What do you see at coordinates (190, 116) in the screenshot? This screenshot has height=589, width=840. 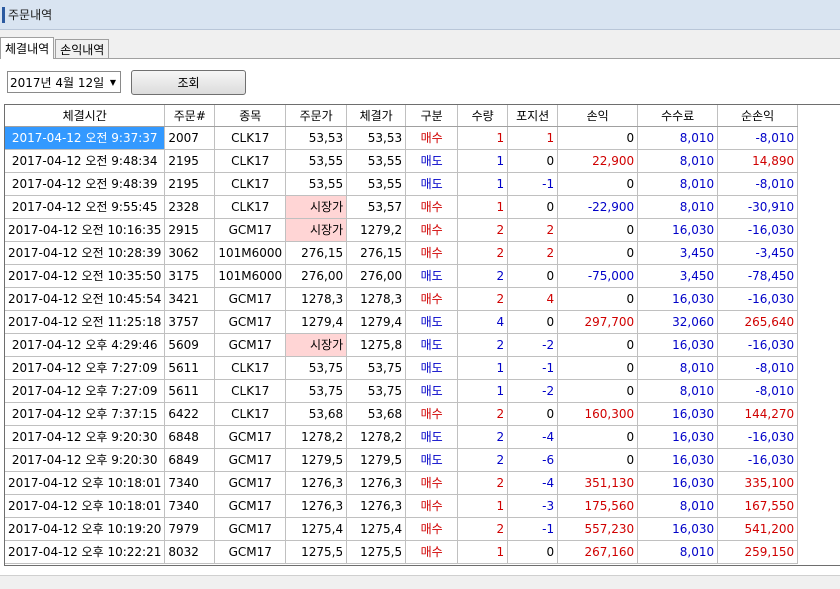 I see `col-order-no-header: 주문#` at bounding box center [190, 116].